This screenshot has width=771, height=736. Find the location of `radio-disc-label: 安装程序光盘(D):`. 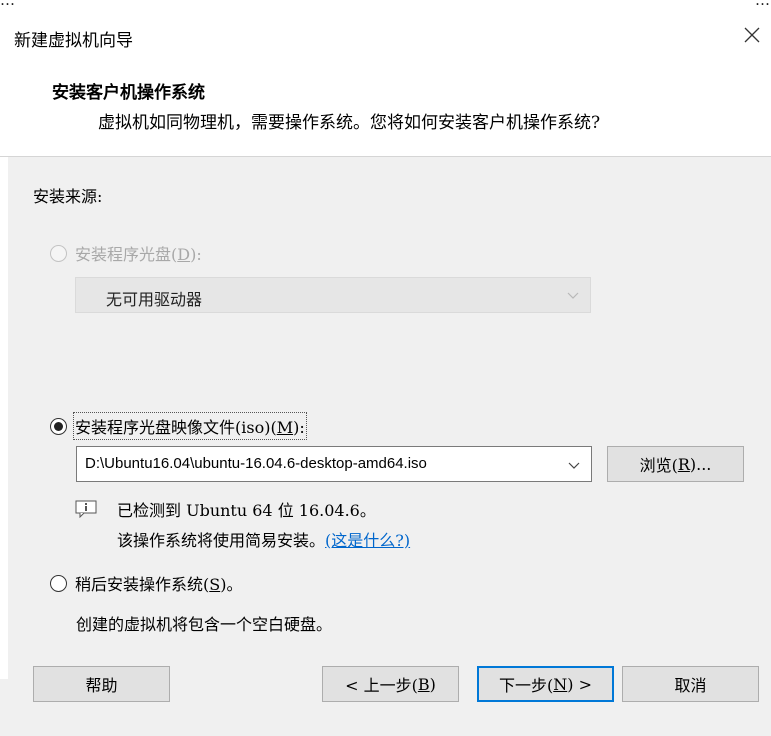

radio-disc-label: 安装程序光盘(D): is located at coordinates (138, 254).